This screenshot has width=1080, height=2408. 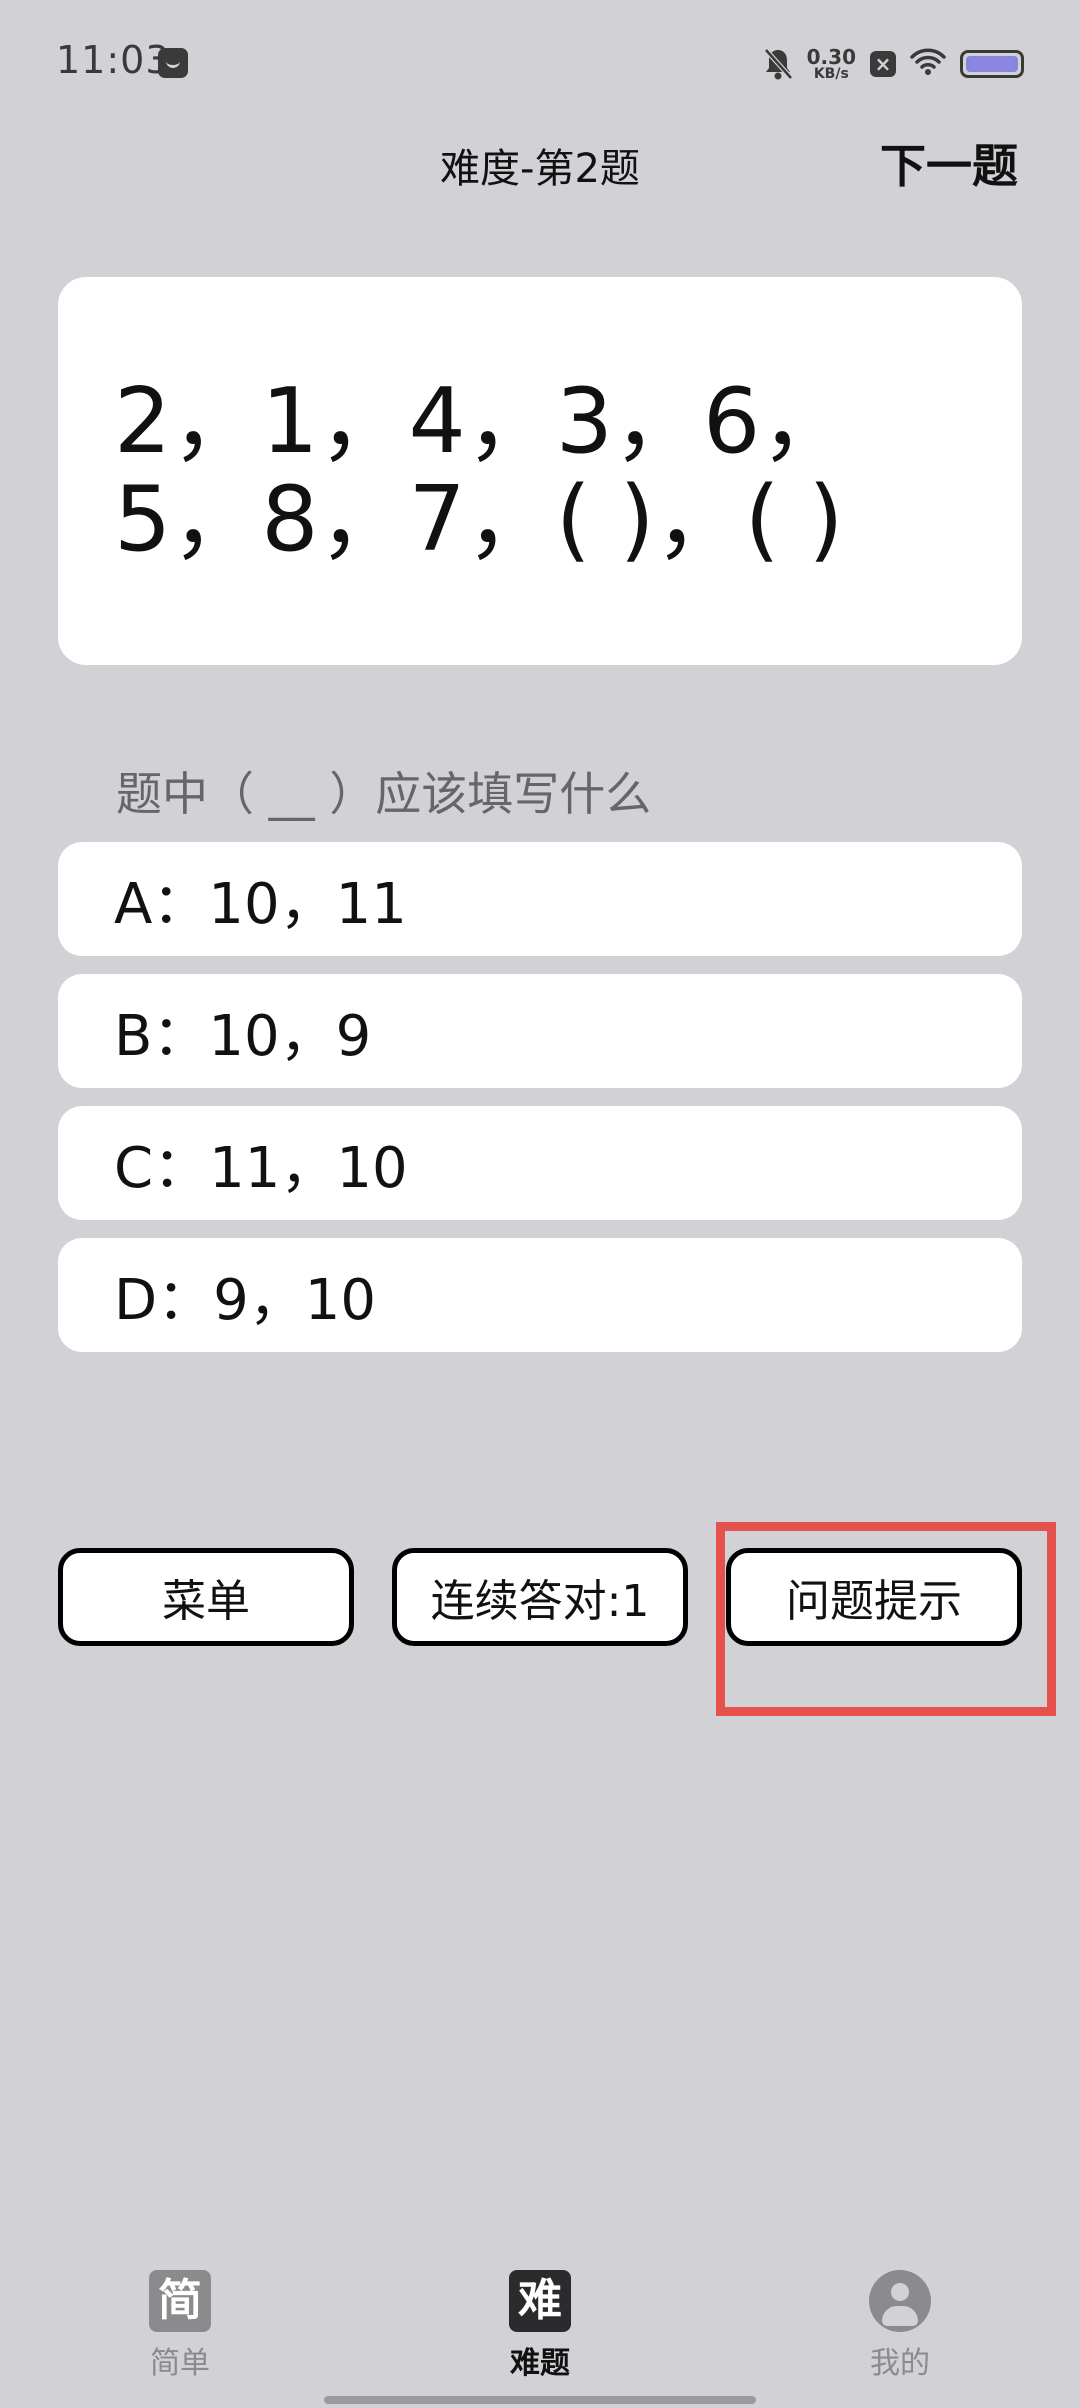 I want to click on nav-item-mine: 我的, so click(x=900, y=2326).